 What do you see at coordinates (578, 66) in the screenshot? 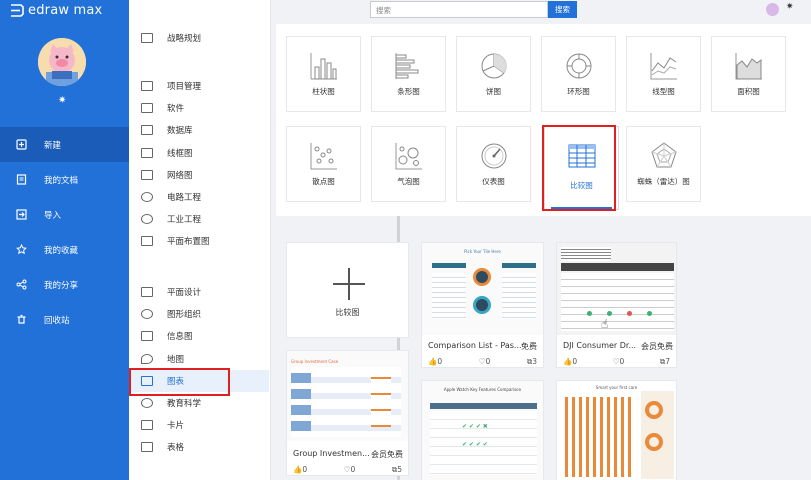
I see `donut-chart-icon` at bounding box center [578, 66].